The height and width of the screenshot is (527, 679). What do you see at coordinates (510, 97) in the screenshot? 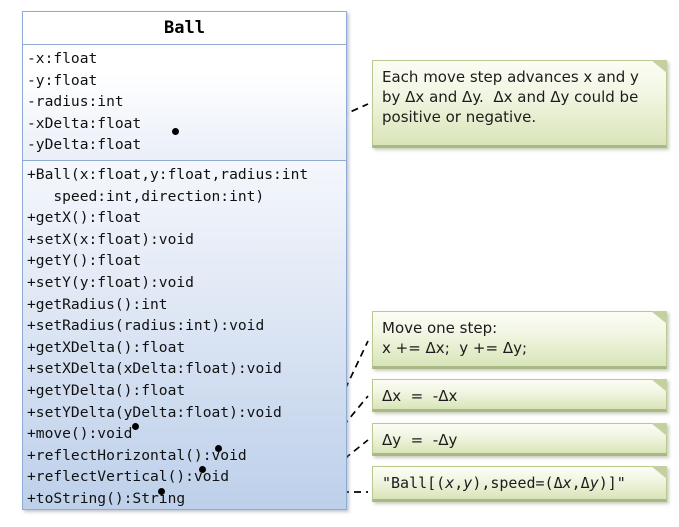
I see `note-text-line: by Δx and Δy. Δx and Δy could be` at bounding box center [510, 97].